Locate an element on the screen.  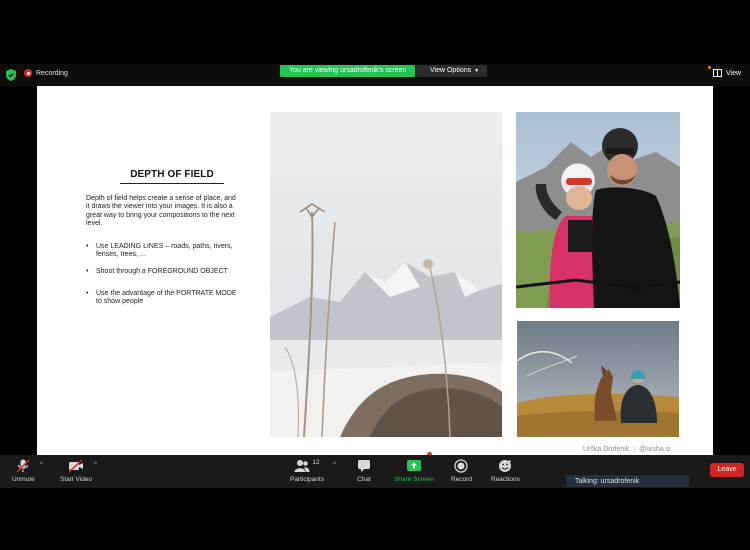
chevron-down-icon: ▼ is located at coordinates (477, 71).